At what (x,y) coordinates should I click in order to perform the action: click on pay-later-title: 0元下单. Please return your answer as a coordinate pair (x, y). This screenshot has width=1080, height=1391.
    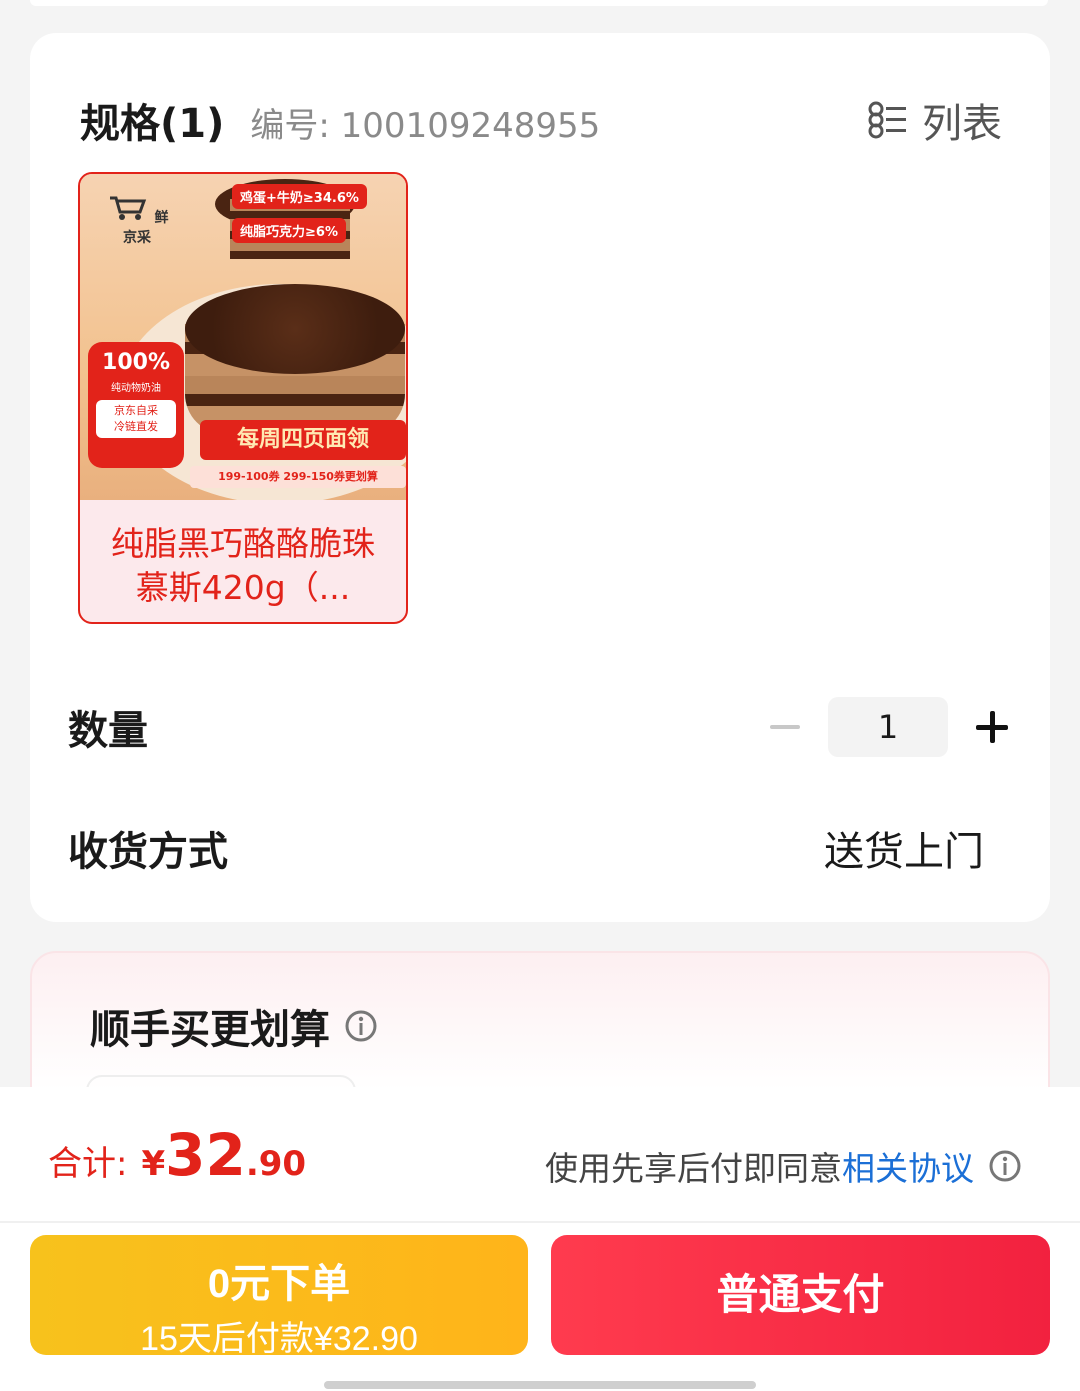
    Looking at the image, I should click on (279, 1284).